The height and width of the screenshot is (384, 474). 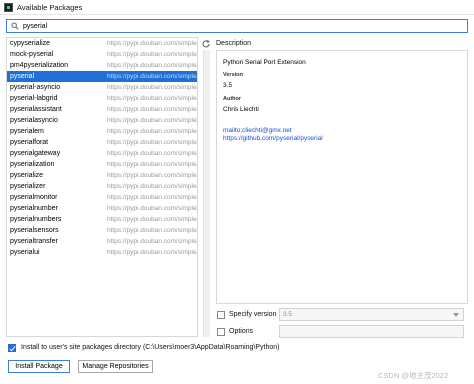 I want to click on package-name: pyserialasyncio, so click(x=34, y=120).